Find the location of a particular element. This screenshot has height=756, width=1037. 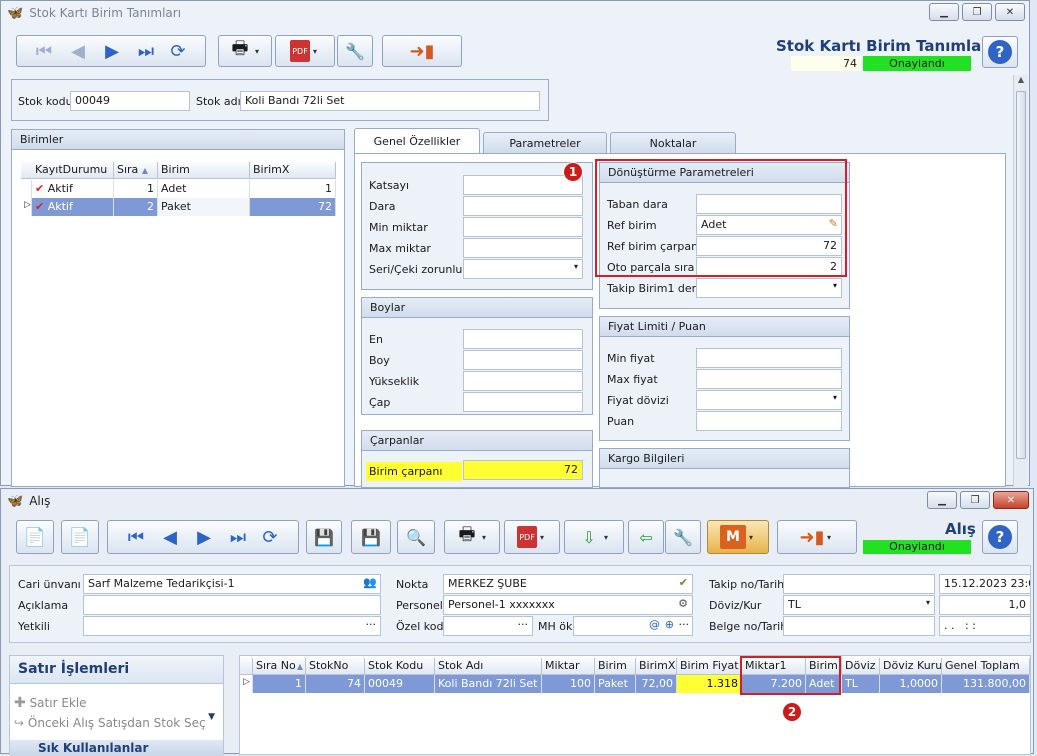

cancel-save-button: 💾 is located at coordinates (371, 537).